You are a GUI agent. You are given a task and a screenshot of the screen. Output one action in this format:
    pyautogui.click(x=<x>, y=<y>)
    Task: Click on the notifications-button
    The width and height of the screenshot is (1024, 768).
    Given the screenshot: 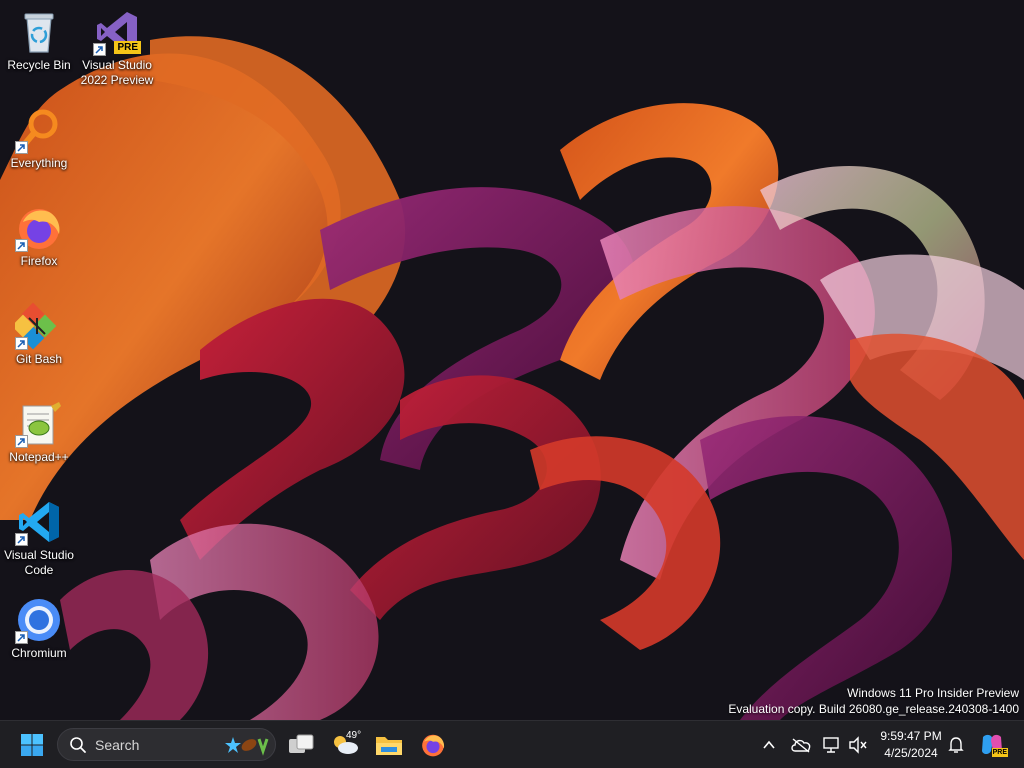 What is the action you would take?
    pyautogui.click(x=956, y=745)
    